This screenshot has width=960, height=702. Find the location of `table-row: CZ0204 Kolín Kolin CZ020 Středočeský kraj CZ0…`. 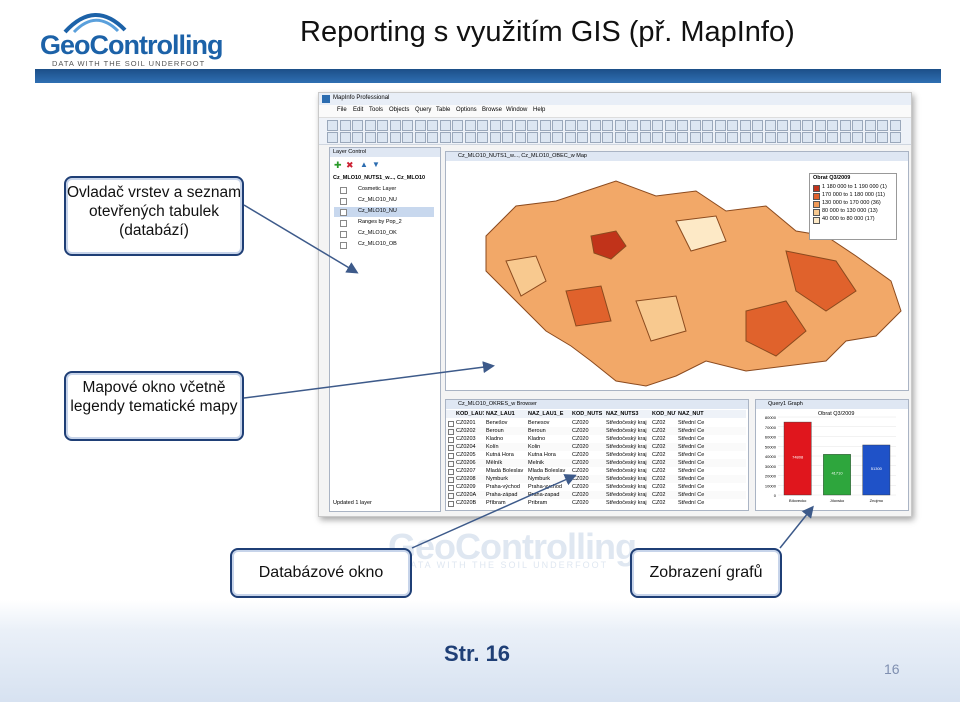

table-row: CZ0204 Kolín Kolin CZ020 Středočeský kraj CZ0… is located at coordinates (596, 447).